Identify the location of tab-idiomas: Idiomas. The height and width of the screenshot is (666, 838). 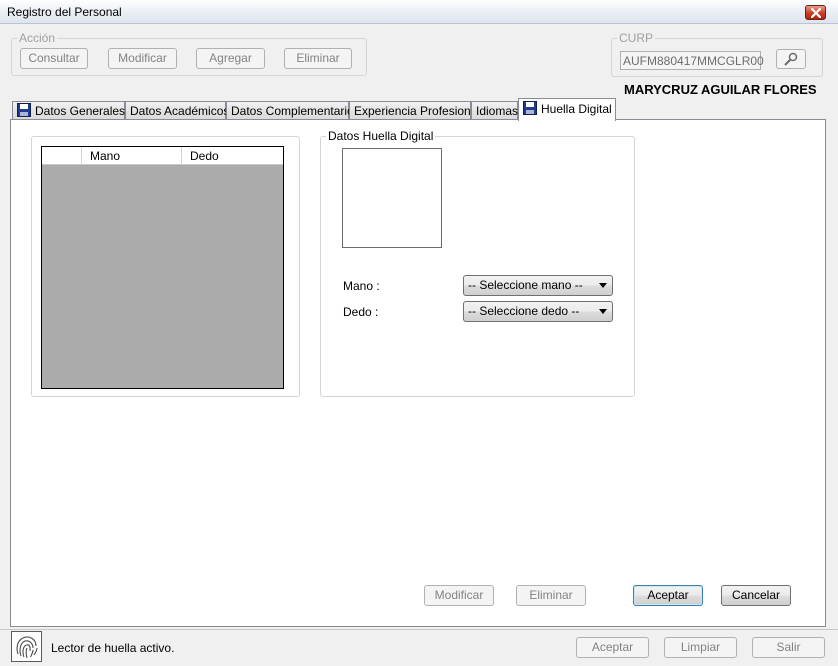
(494, 110).